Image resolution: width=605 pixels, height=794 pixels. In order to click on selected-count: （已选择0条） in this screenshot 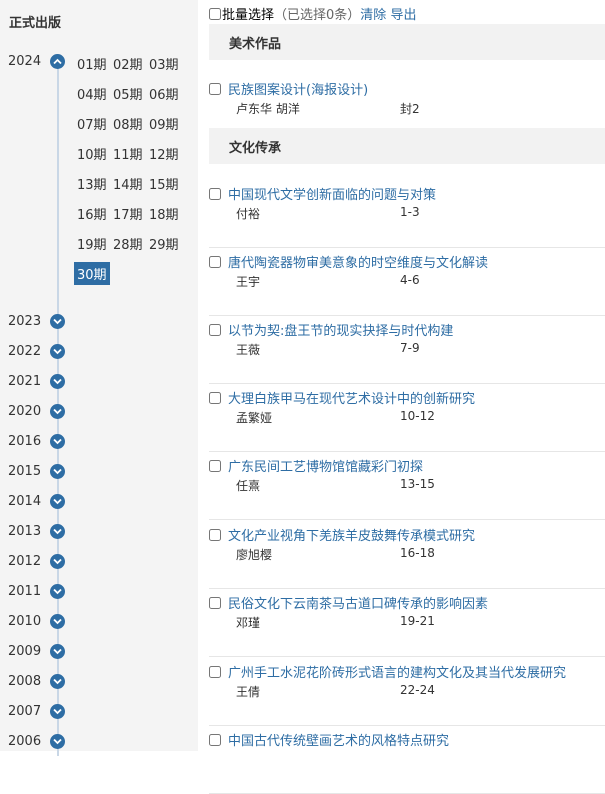, I will do `click(317, 15)`.